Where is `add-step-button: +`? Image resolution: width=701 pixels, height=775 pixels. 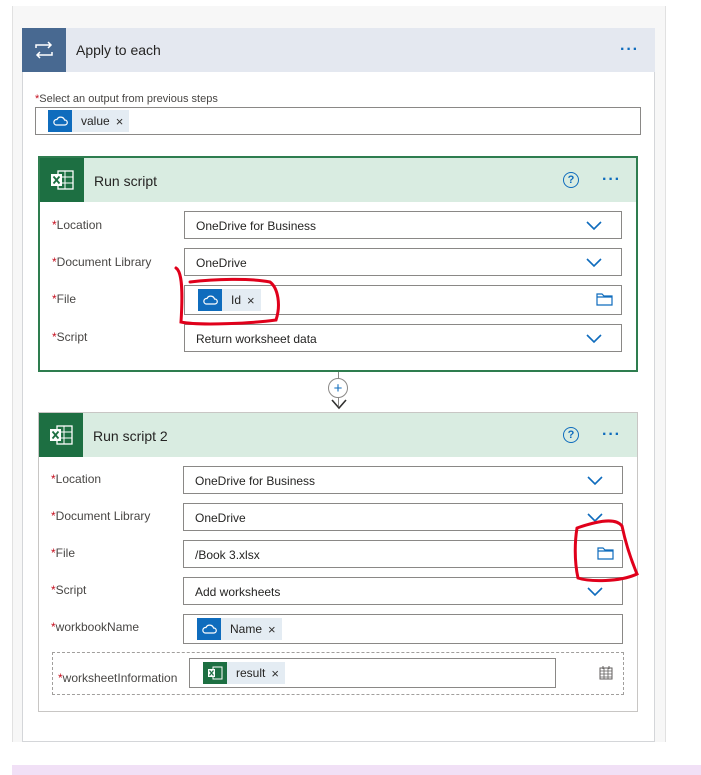
add-step-button: + is located at coordinates (338, 388).